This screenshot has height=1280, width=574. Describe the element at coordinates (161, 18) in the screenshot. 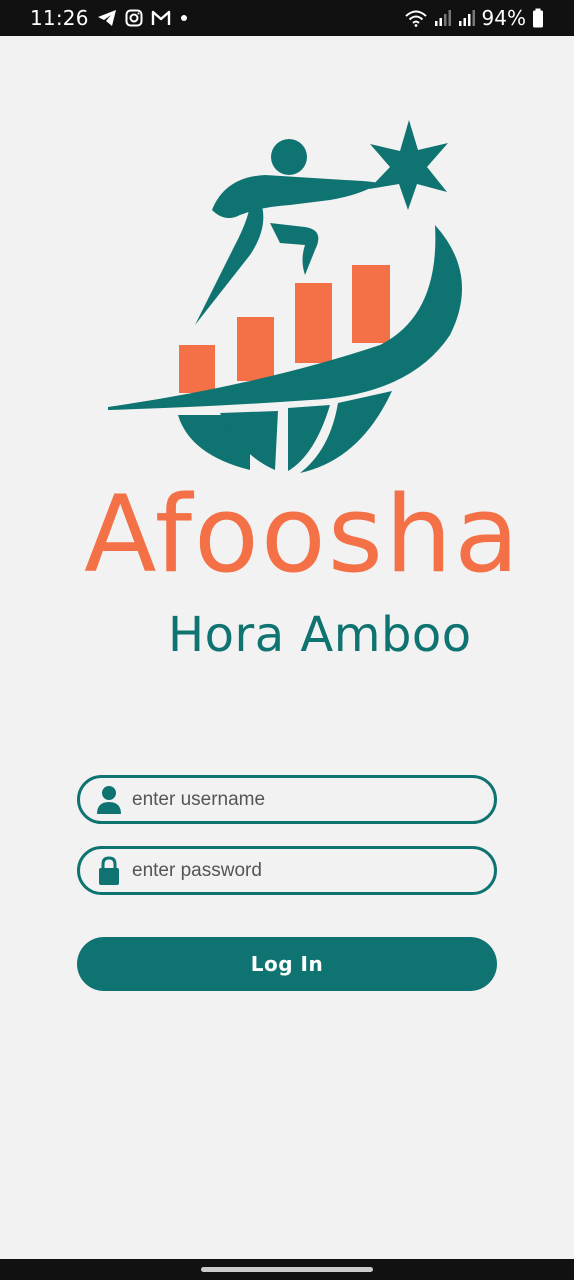

I see `gmail-icon` at that location.